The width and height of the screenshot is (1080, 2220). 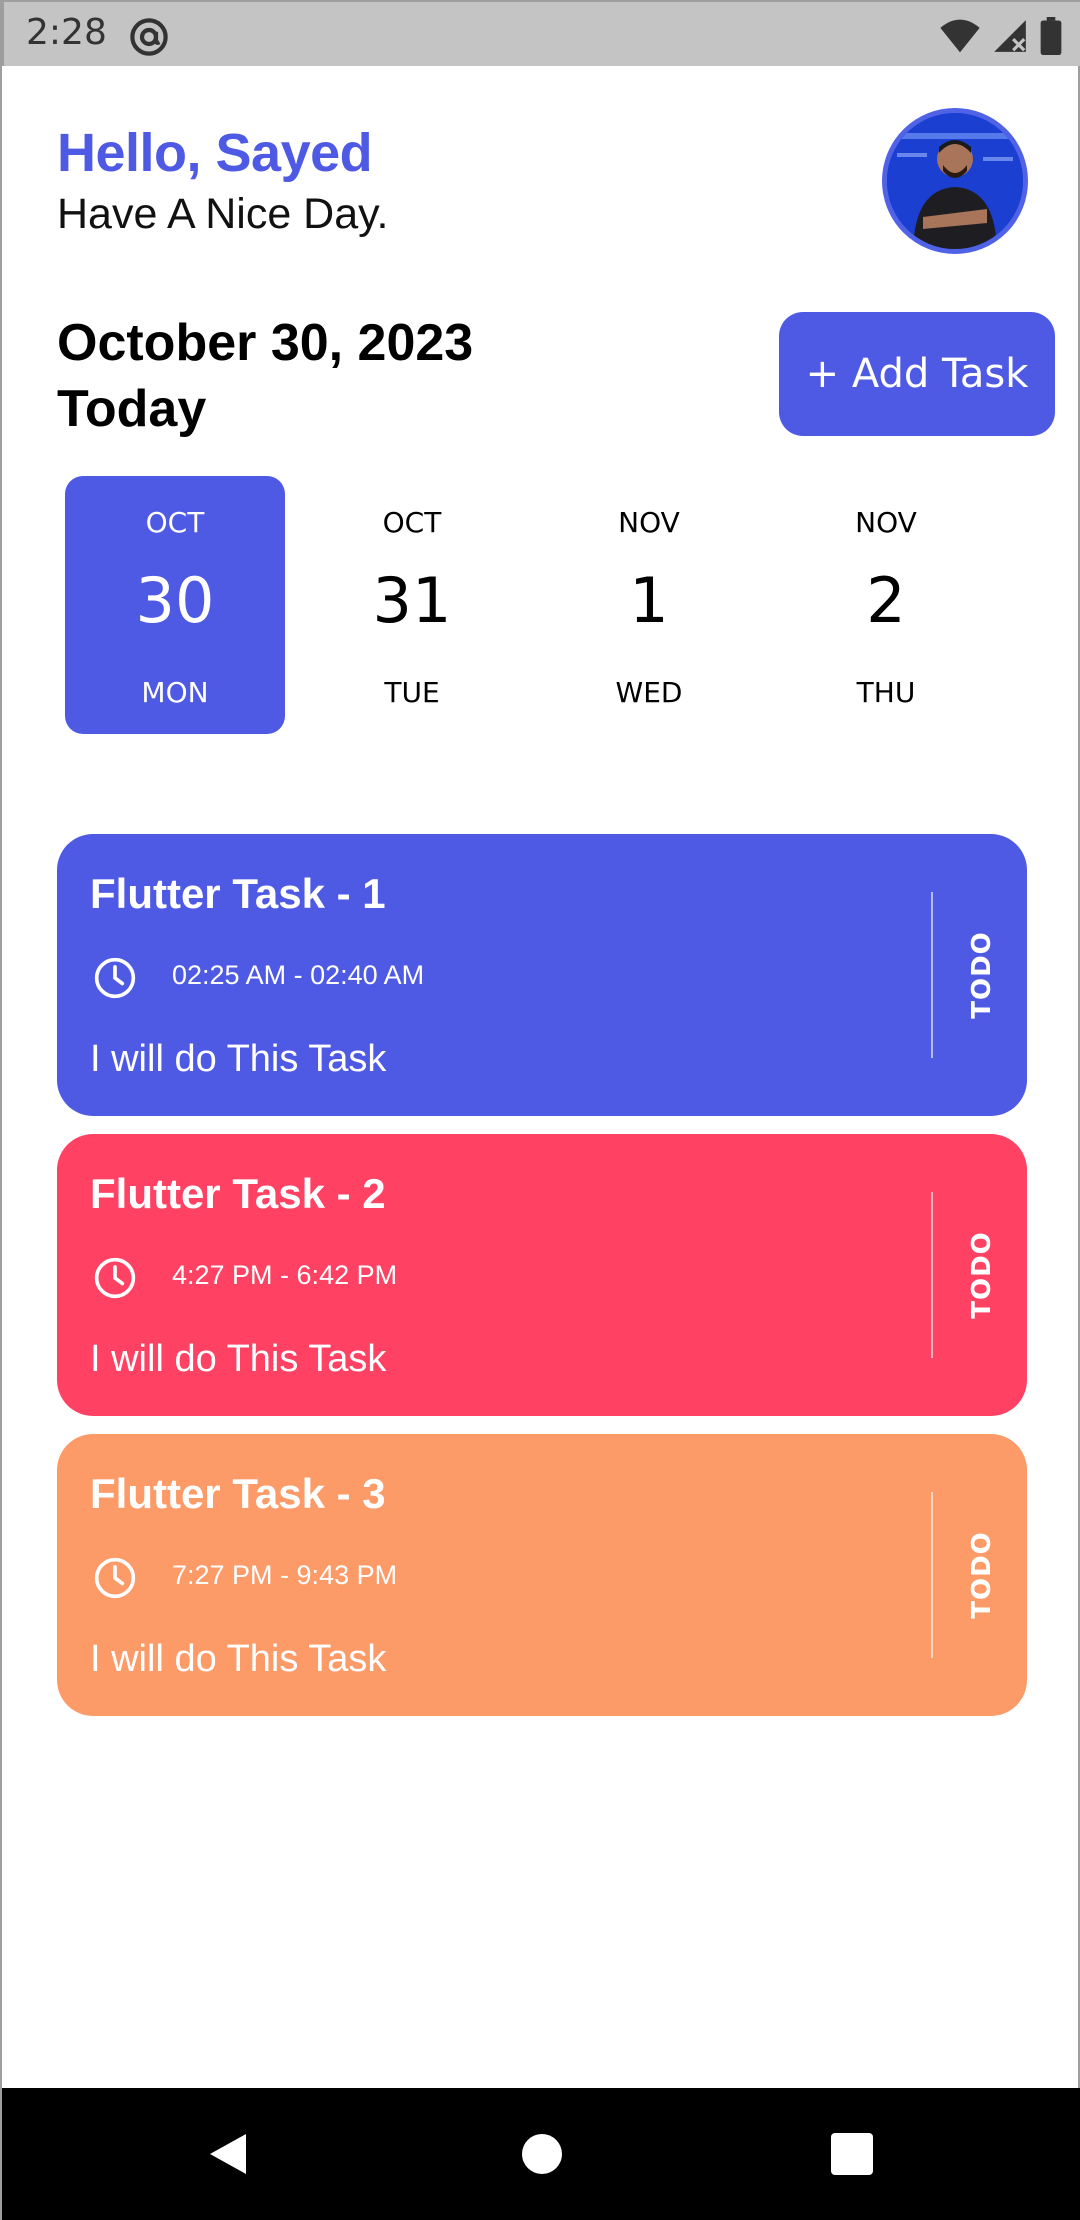 I want to click on date-weekday: THU, so click(x=886, y=692).